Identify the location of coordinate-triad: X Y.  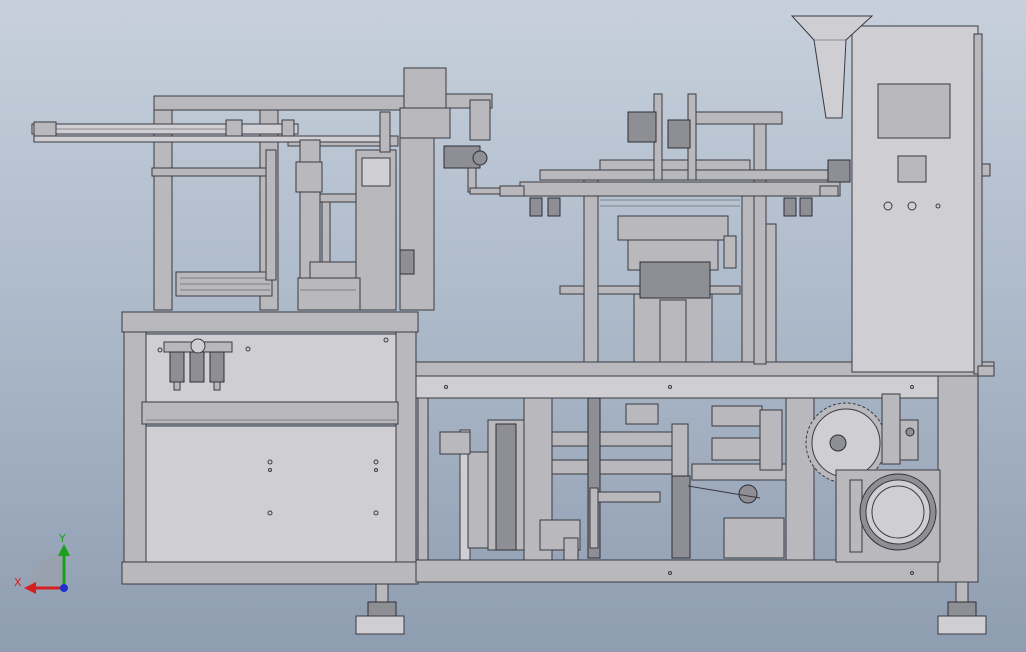
(42, 563).